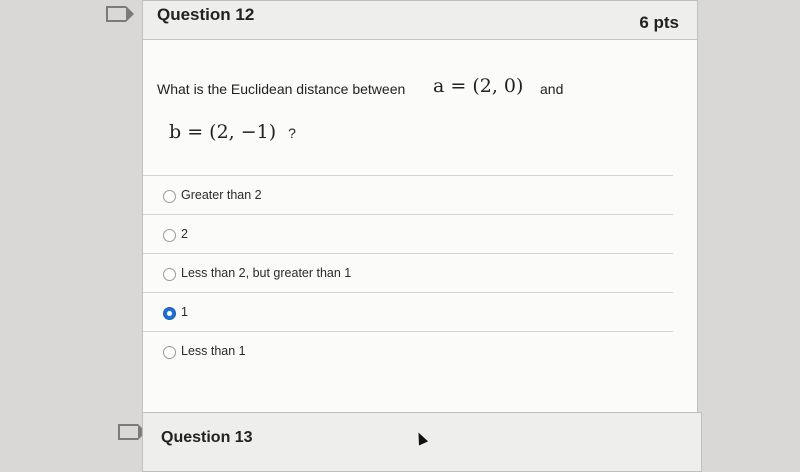 The image size is (800, 472). Describe the element at coordinates (169, 313) in the screenshot. I see `radio-button-selected` at that location.